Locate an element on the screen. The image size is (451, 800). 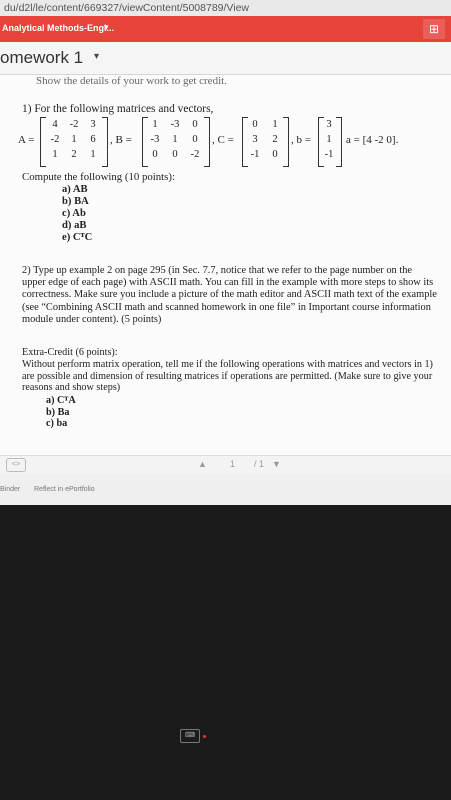
page-down-icon: ▼ is located at coordinates (276, 464).